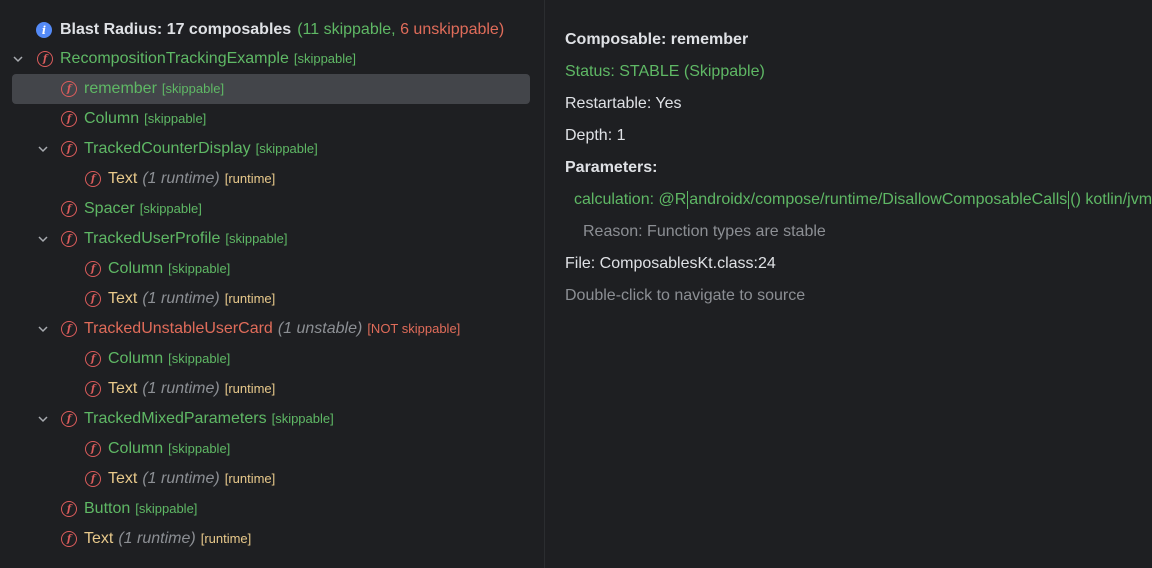  Describe the element at coordinates (174, 58) in the screenshot. I see `composable-name: RecompositionTrackingExample` at that location.